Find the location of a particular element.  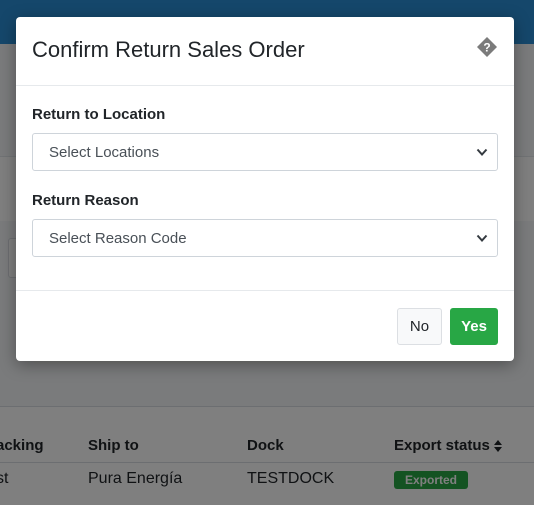

modal-header: Confirm Return Sales Order ? is located at coordinates (265, 51).